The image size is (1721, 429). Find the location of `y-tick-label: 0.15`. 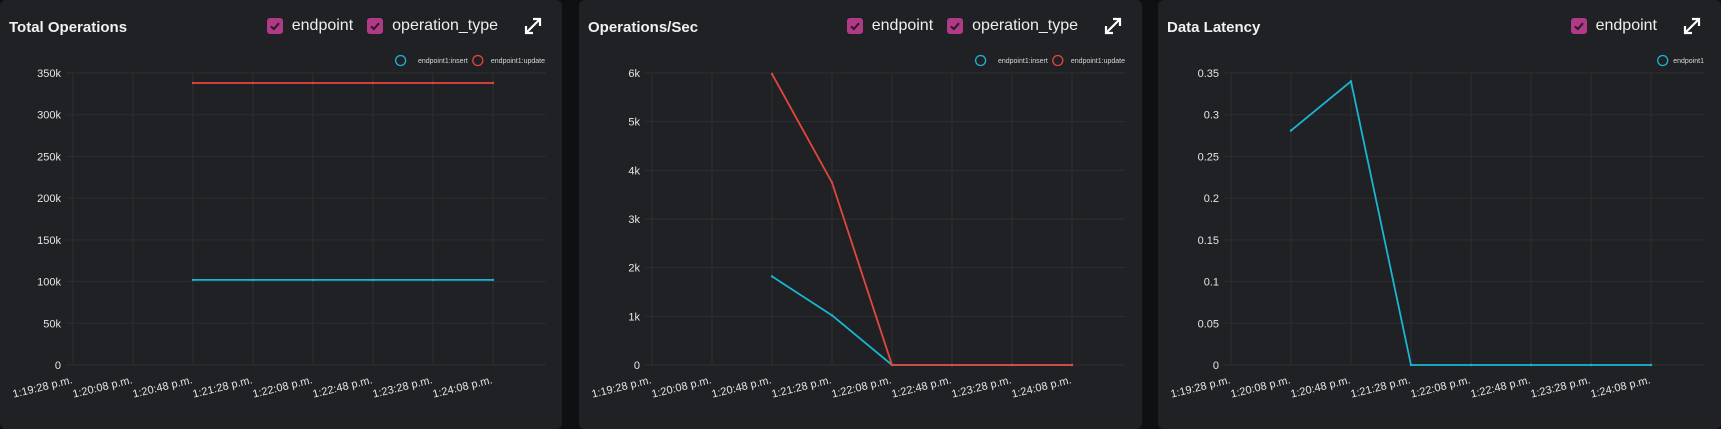

y-tick-label: 0.15 is located at coordinates (1208, 241).